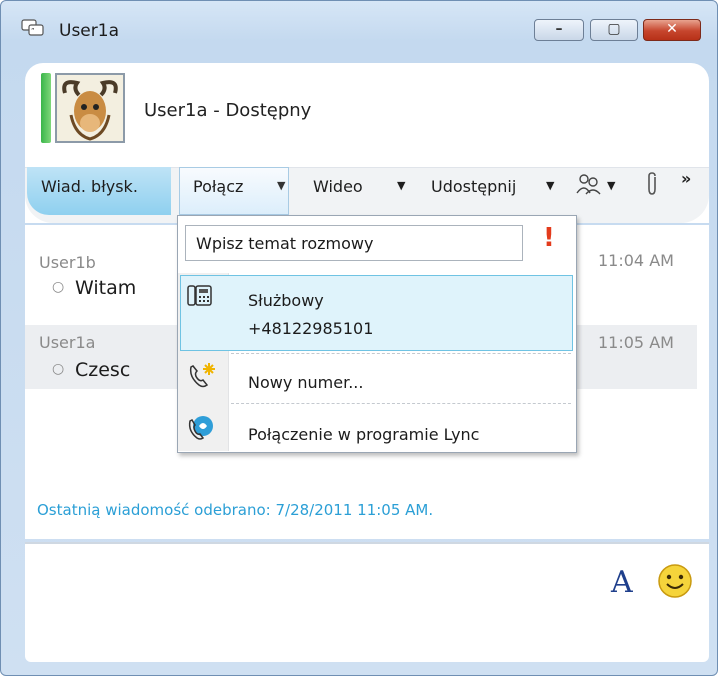 This screenshot has height=676, width=718. Describe the element at coordinates (106, 288) in the screenshot. I see `message-text: Witam` at that location.